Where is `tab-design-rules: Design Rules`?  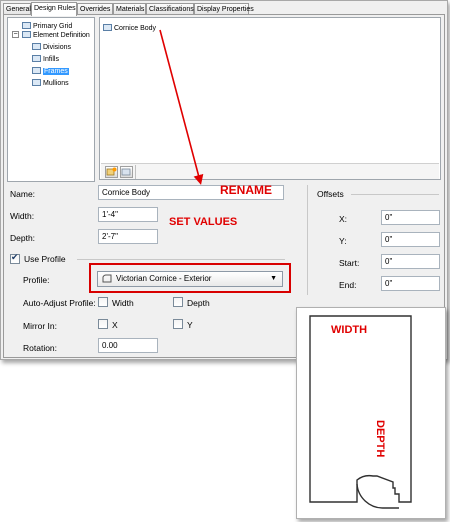 tab-design-rules: Design Rules is located at coordinates (54, 9).